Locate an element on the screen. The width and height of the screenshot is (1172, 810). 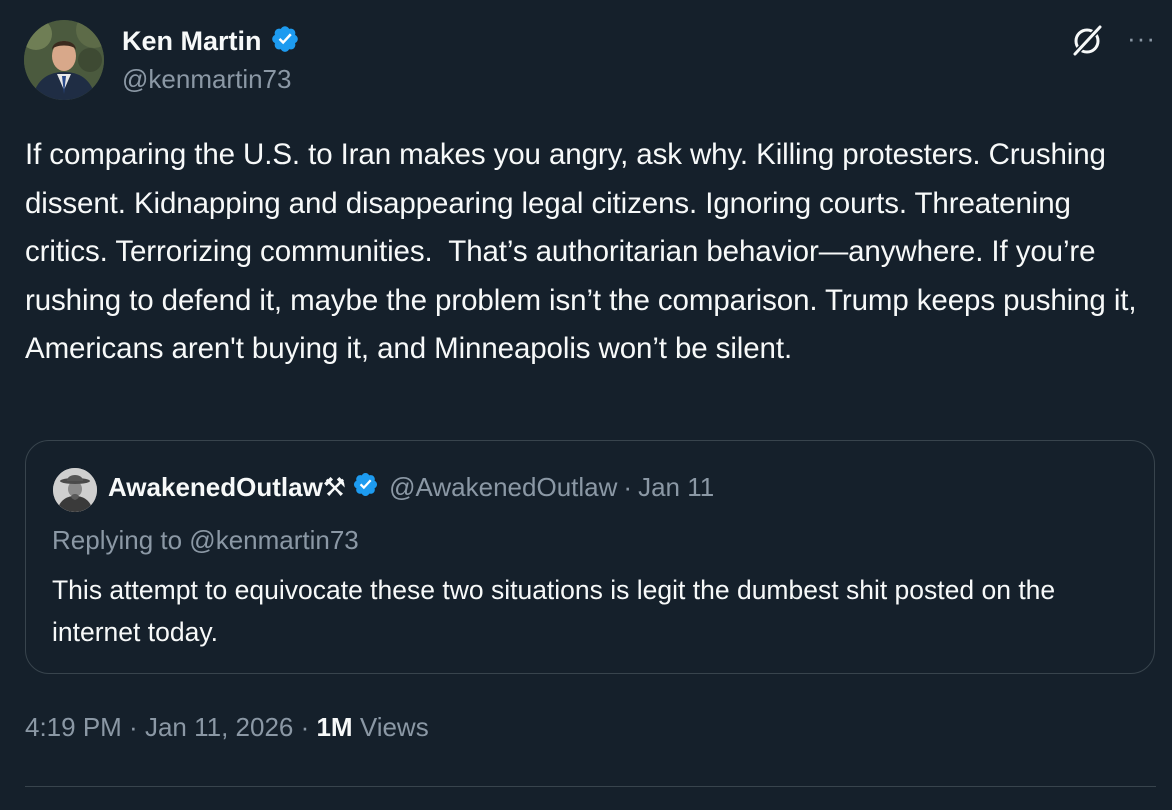
tweet-time: 4:19 PM is located at coordinates (73, 727).